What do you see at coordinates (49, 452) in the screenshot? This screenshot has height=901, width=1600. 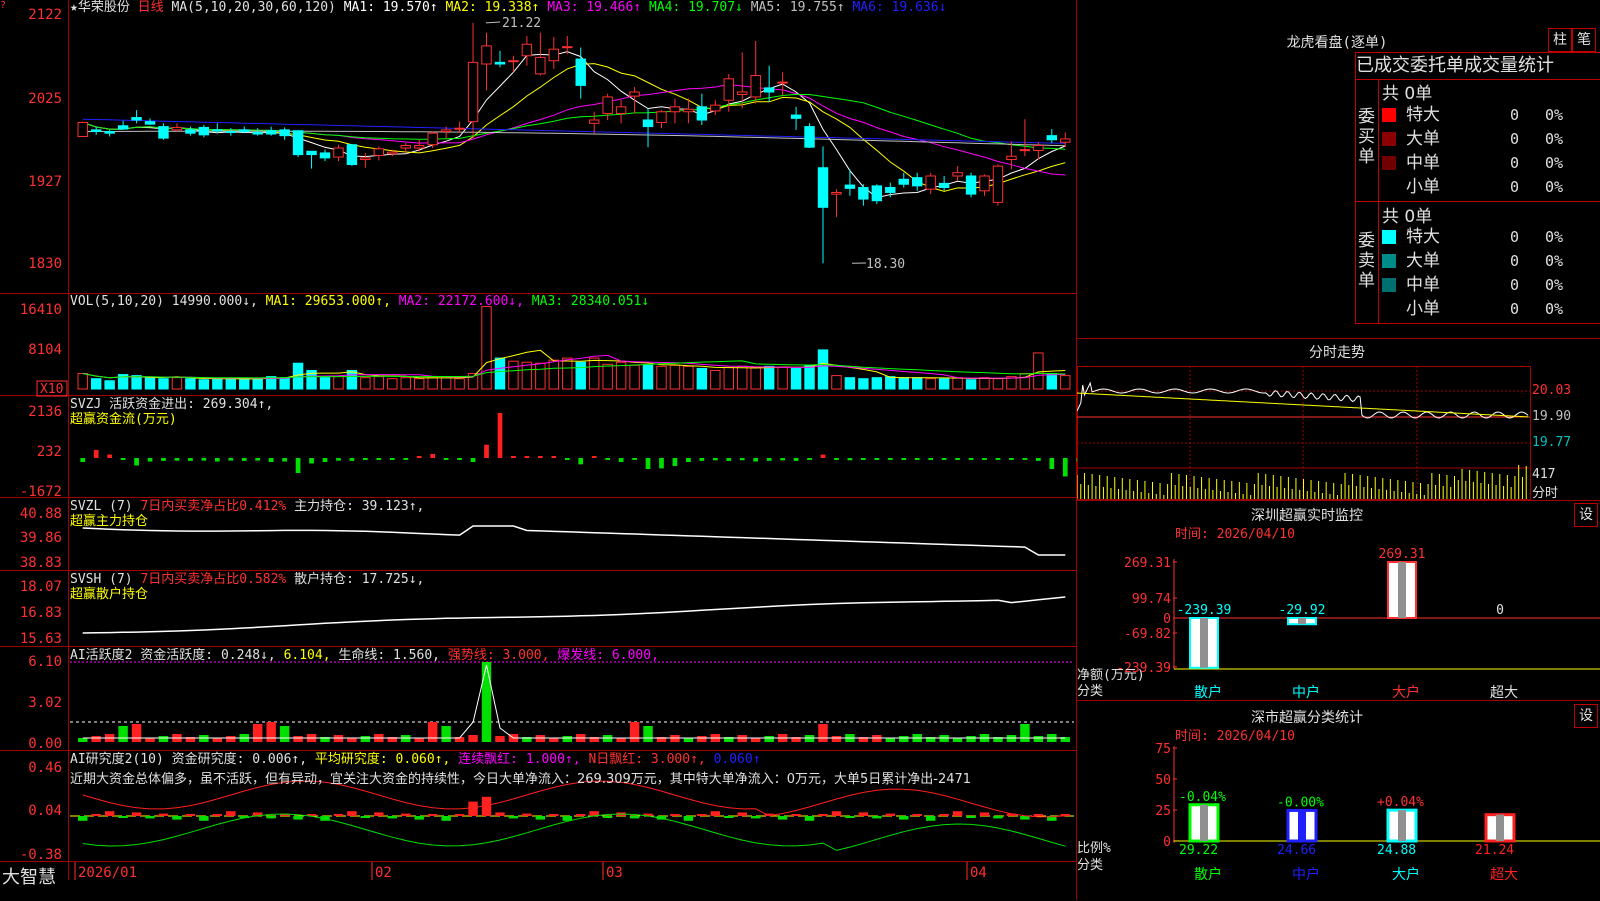 I see `svzj-tick: 232` at bounding box center [49, 452].